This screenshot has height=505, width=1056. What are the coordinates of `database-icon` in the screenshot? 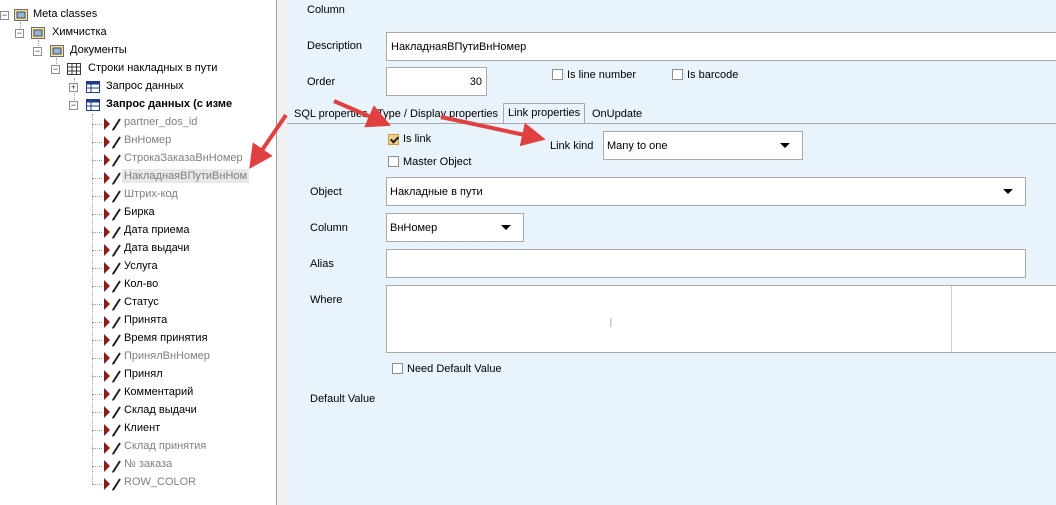 It's located at (21, 15).